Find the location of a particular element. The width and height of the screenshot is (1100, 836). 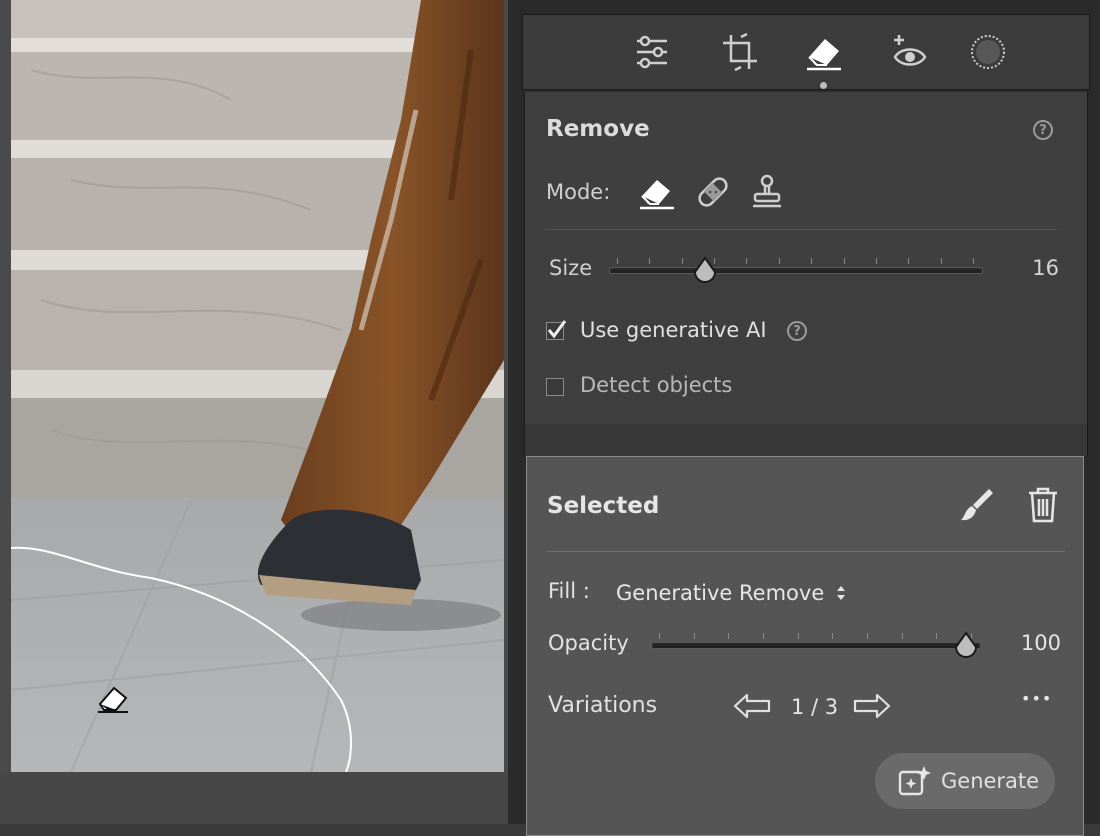

section-gap is located at coordinates (806, 440).